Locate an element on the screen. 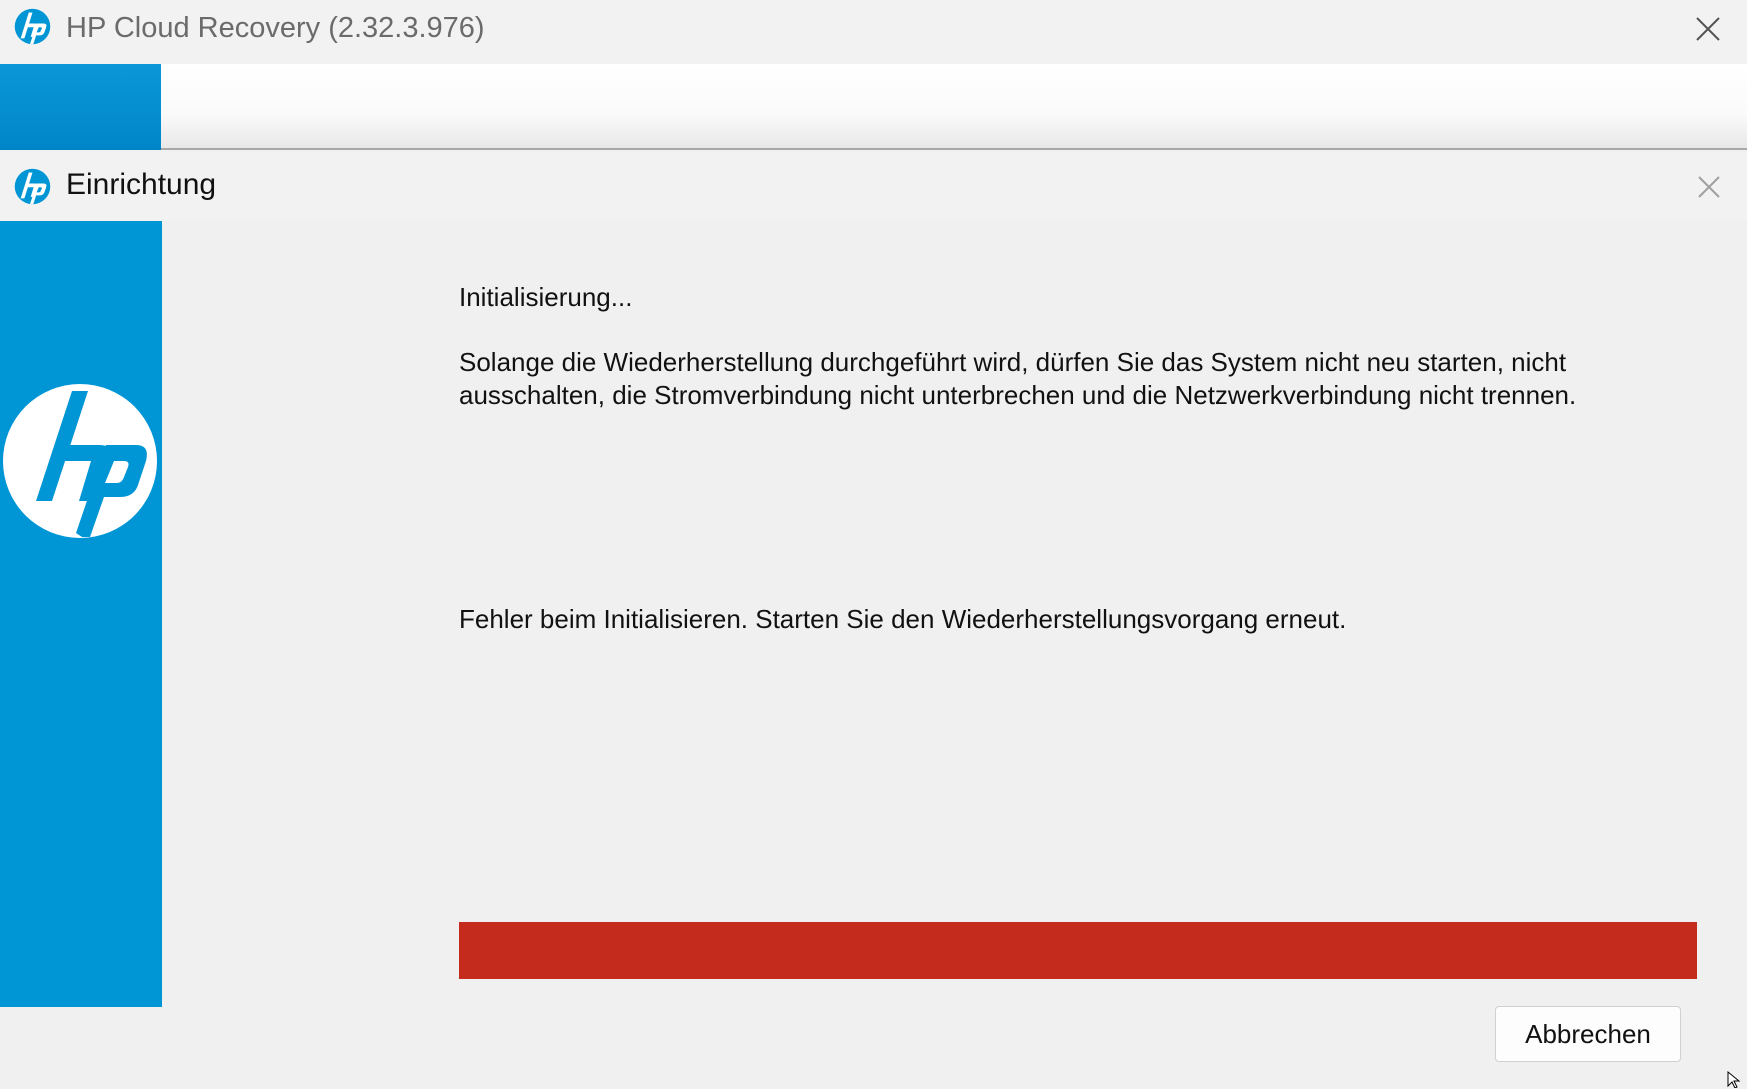 This screenshot has height=1089, width=1747. outer-window-titlebar: HP Cloud Recovery (2.32.3.976) is located at coordinates (873, 32).